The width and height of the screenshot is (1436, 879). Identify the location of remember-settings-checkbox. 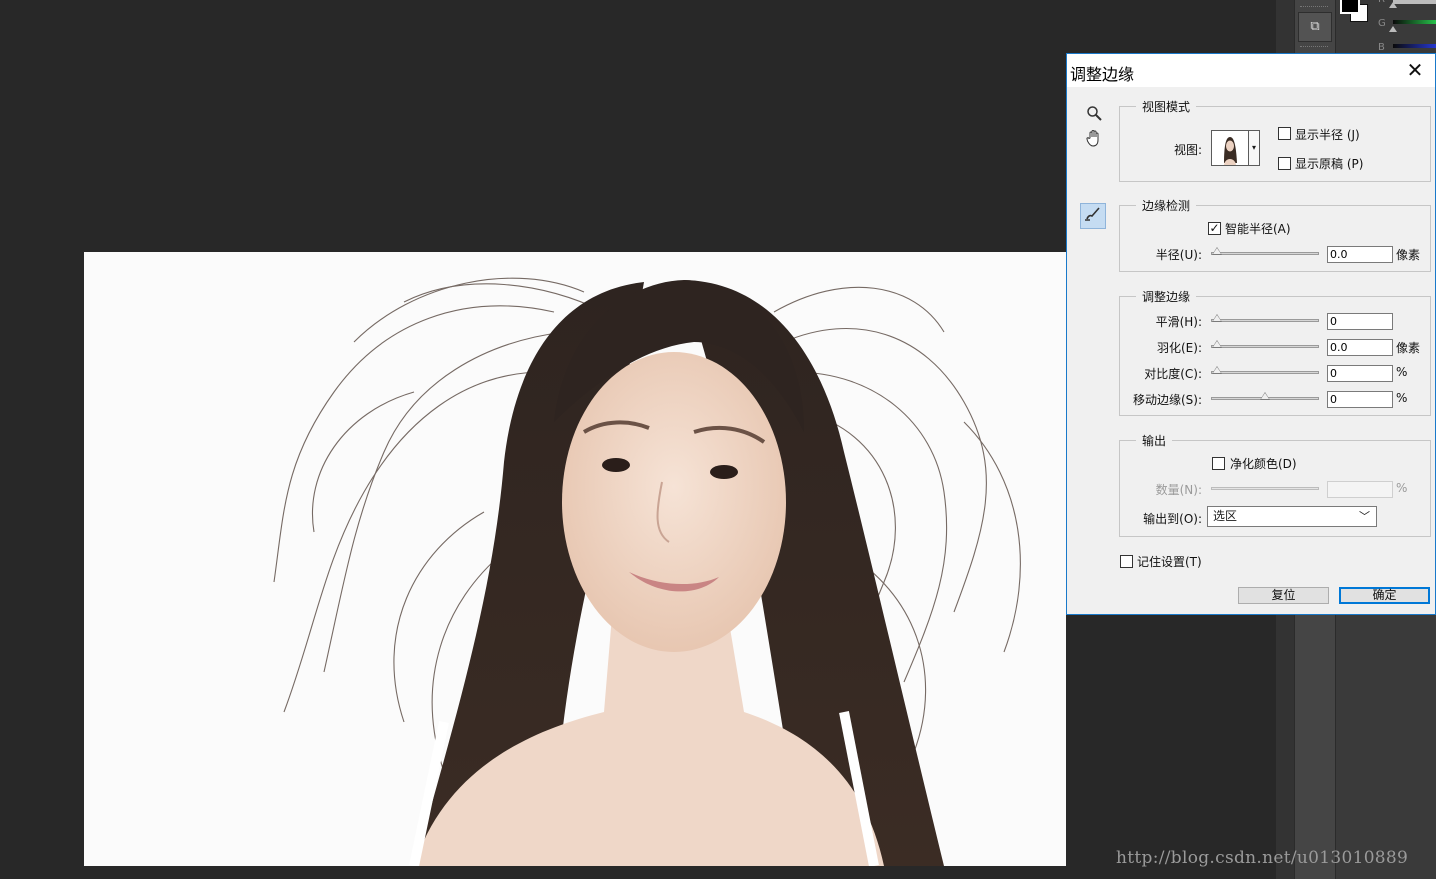
(1126, 561).